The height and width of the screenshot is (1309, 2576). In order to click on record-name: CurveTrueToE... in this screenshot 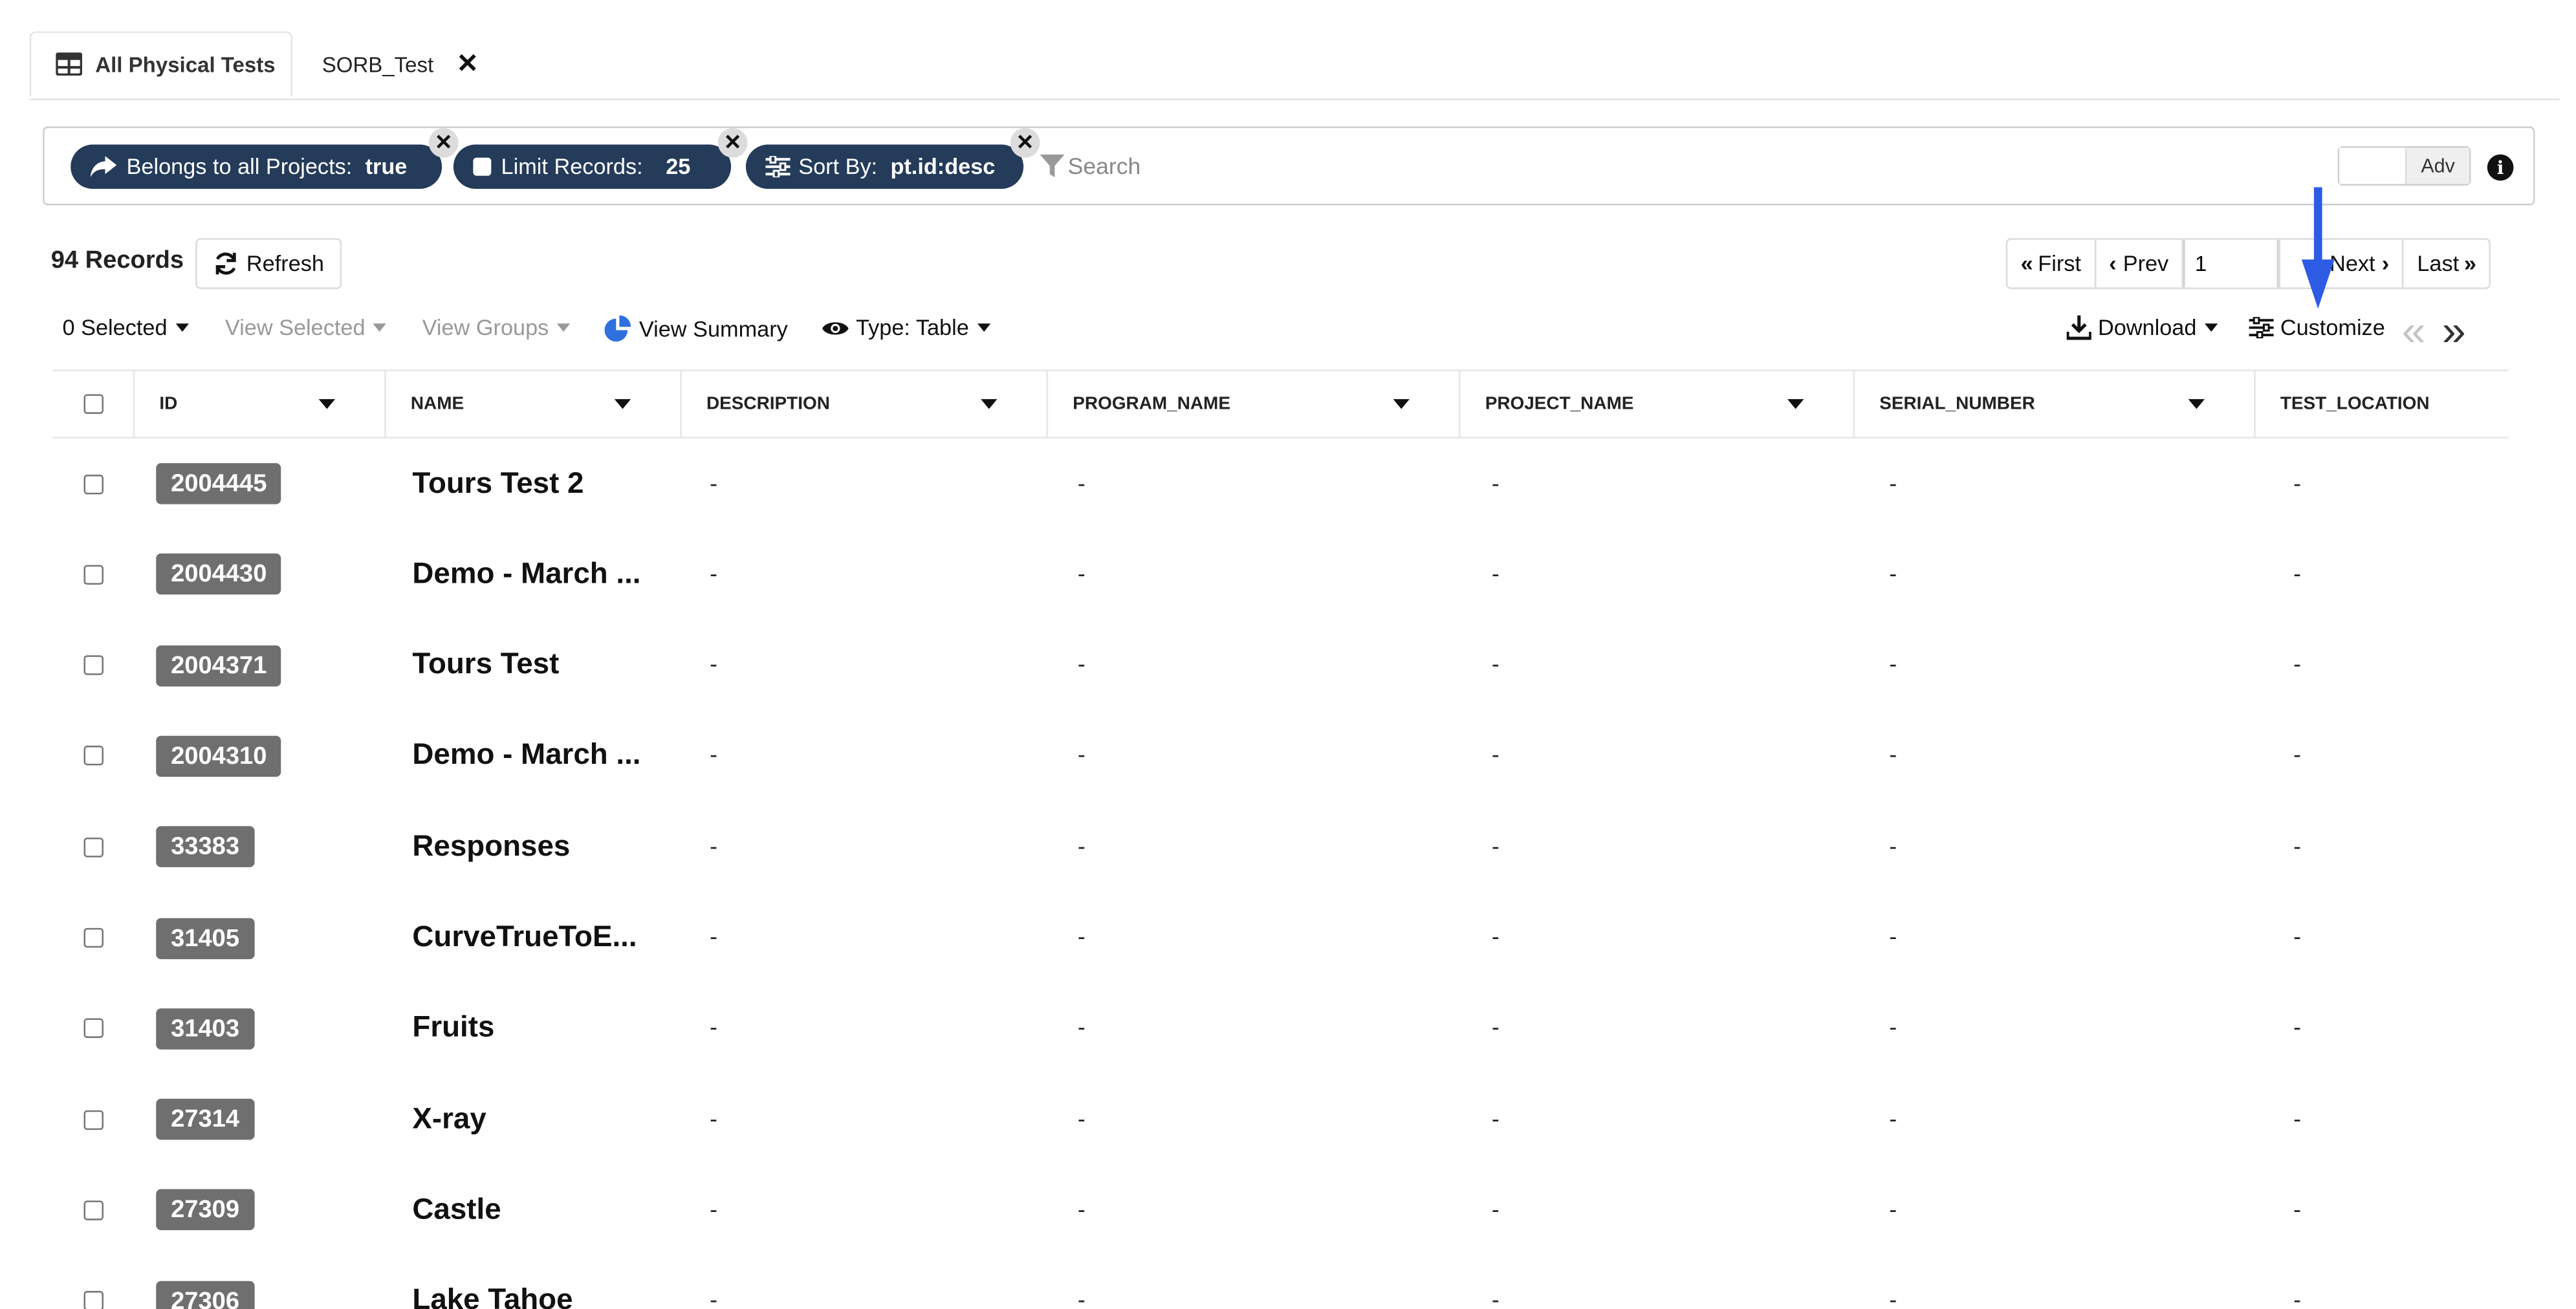, I will do `click(539, 937)`.